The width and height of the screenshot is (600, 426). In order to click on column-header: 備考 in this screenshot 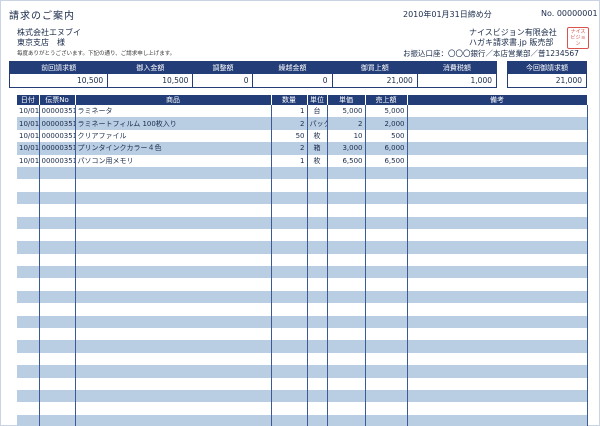, I will do `click(497, 100)`.